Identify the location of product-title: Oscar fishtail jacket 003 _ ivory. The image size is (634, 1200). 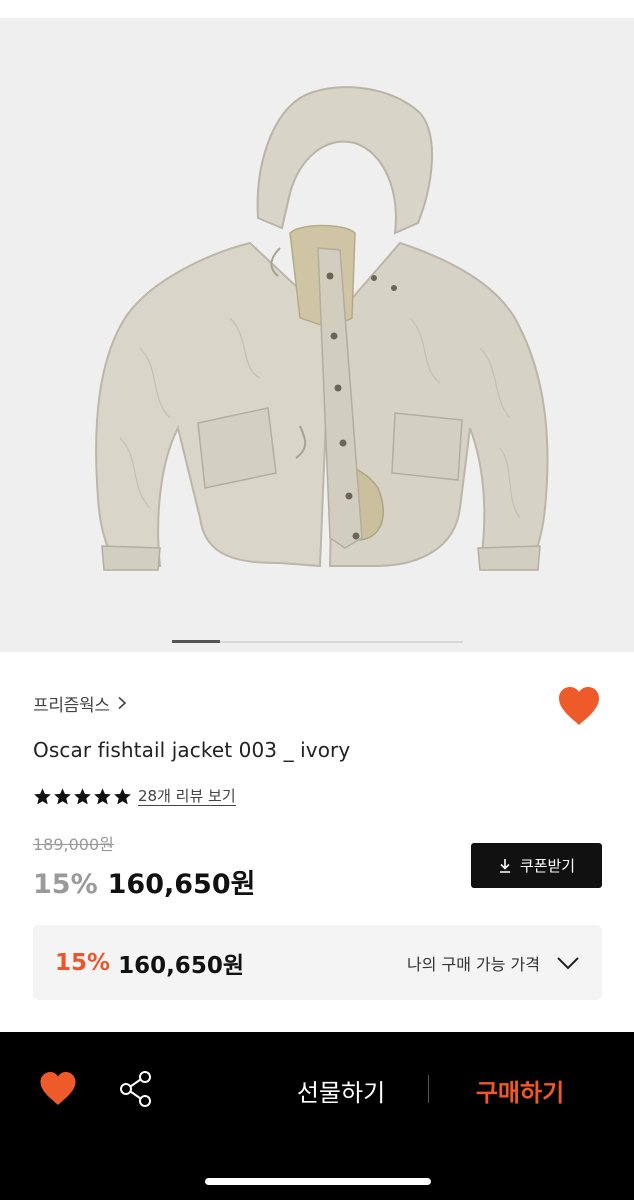
(192, 750).